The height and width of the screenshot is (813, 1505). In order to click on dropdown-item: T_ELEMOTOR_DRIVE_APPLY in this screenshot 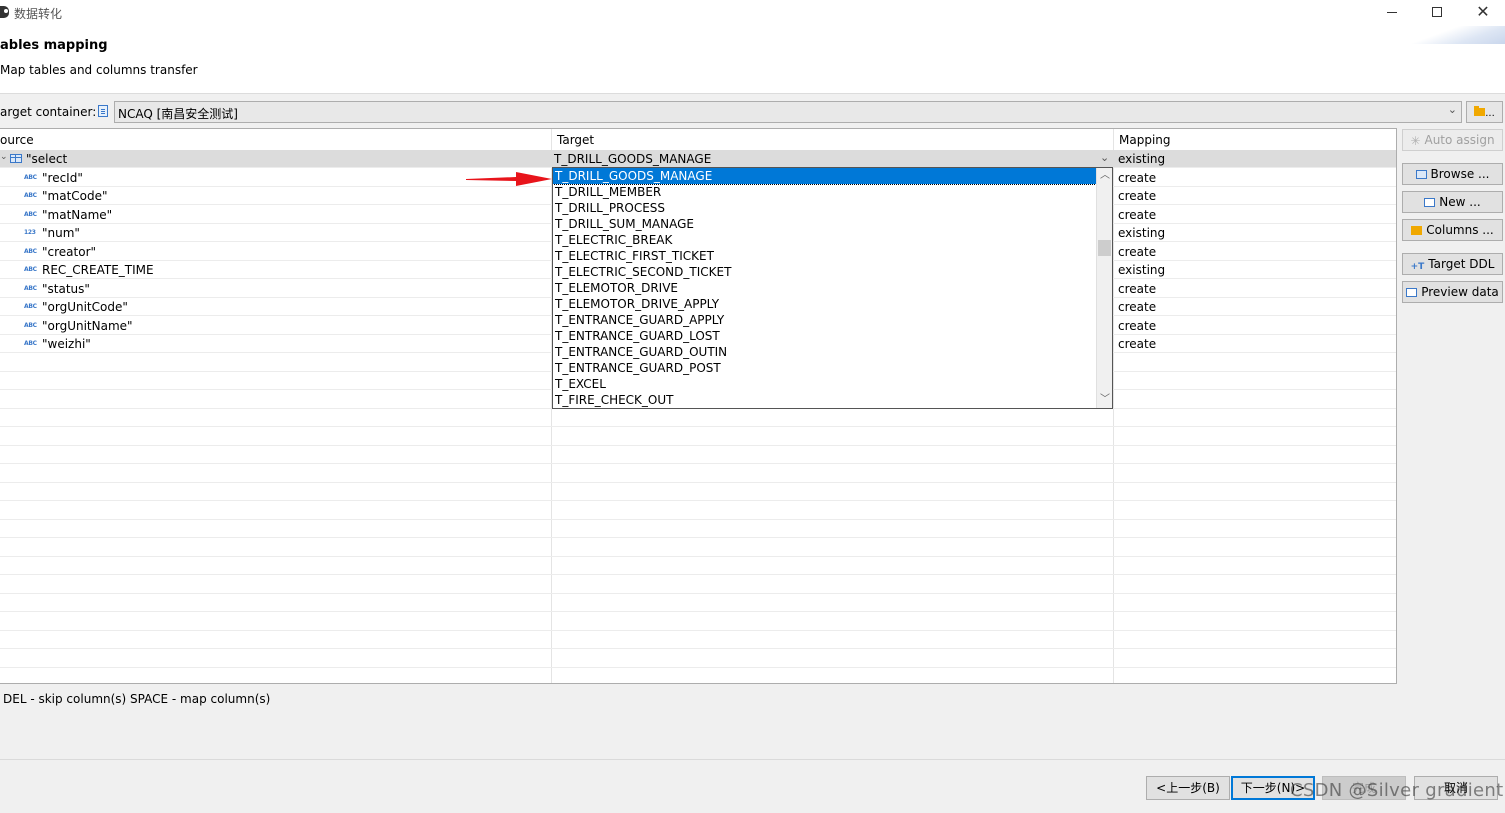, I will do `click(824, 304)`.